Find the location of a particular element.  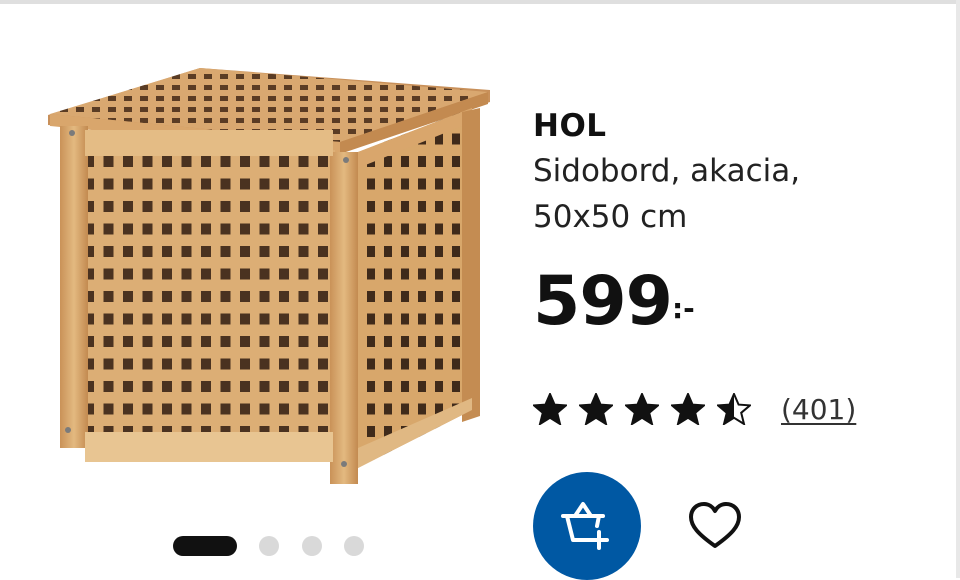

add-to-basket-icon is located at coordinates (585, 526).